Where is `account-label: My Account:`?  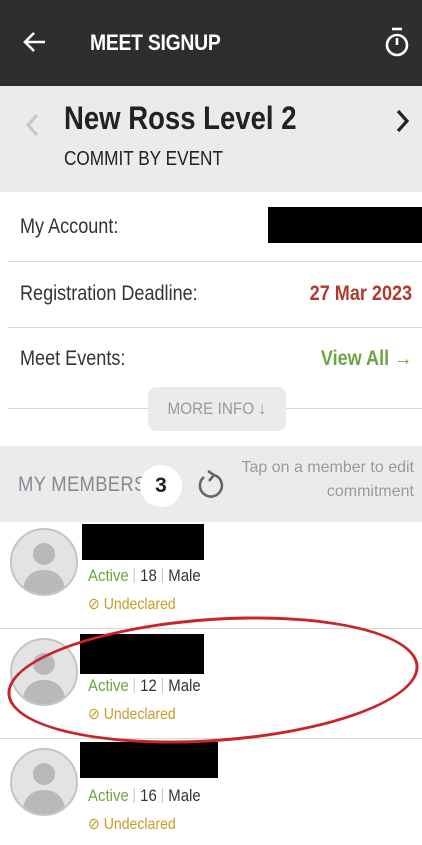
account-label: My Account: is located at coordinates (69, 226).